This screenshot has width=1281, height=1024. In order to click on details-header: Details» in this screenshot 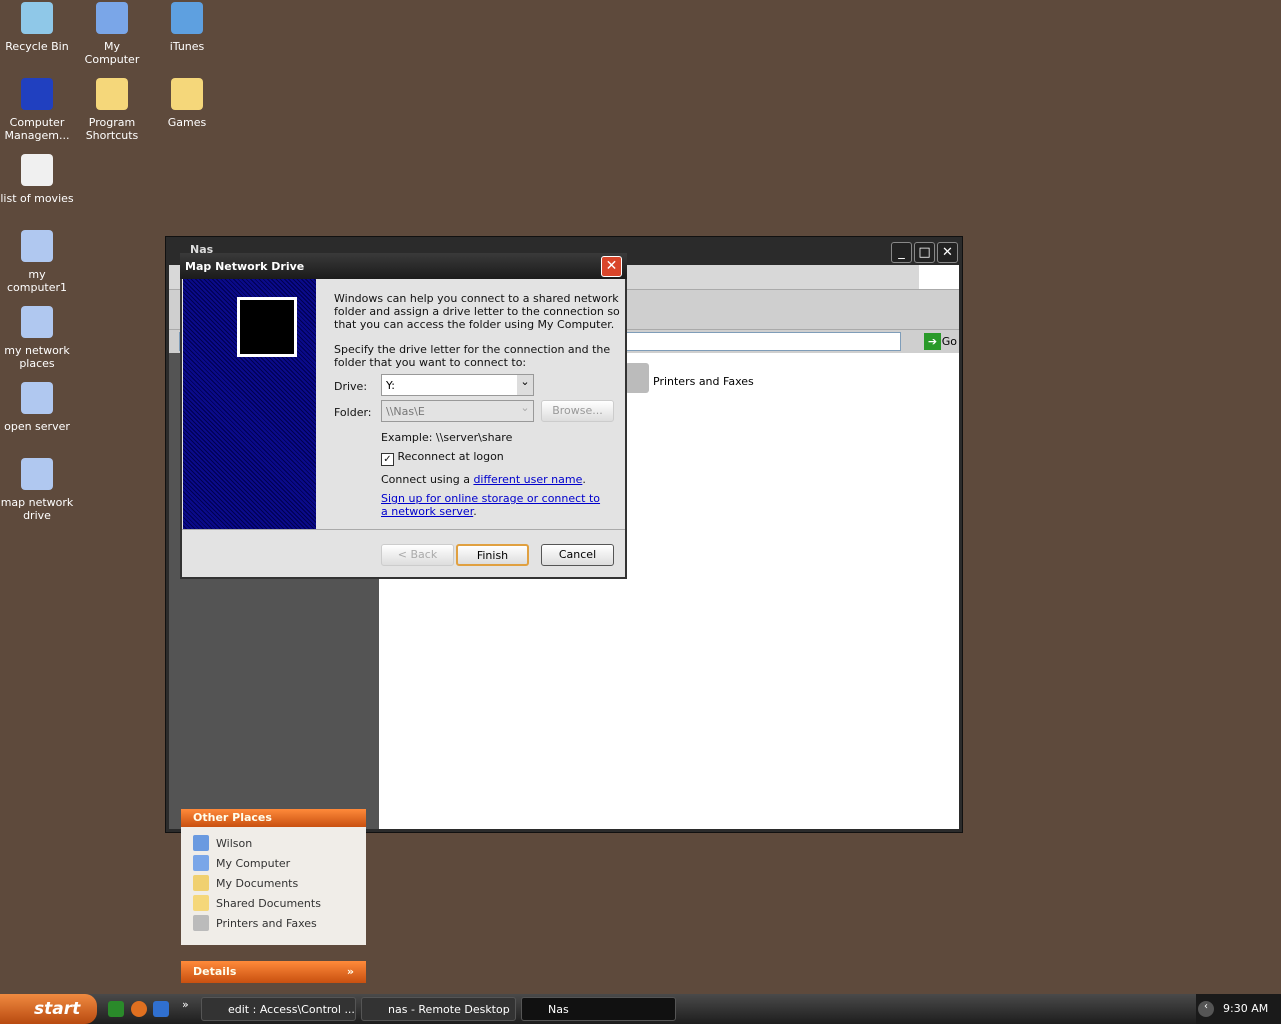, I will do `click(273, 972)`.